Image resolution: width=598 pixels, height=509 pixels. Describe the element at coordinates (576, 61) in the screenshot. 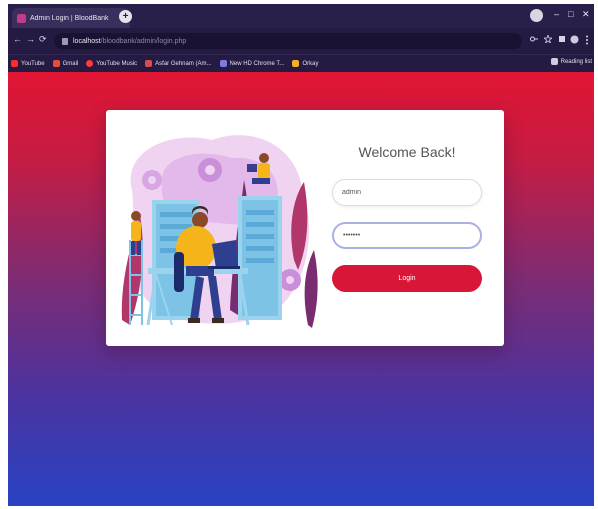

I see `reading-list-label: Reading list` at that location.